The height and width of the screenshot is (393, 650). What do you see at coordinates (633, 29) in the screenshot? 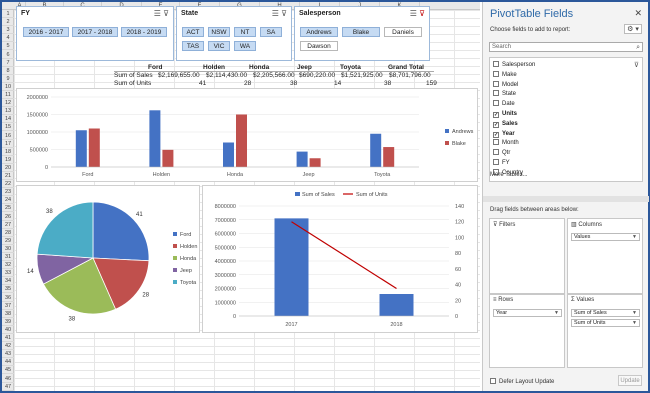
I see `gear-icon: ⚙ ▾` at bounding box center [633, 29].